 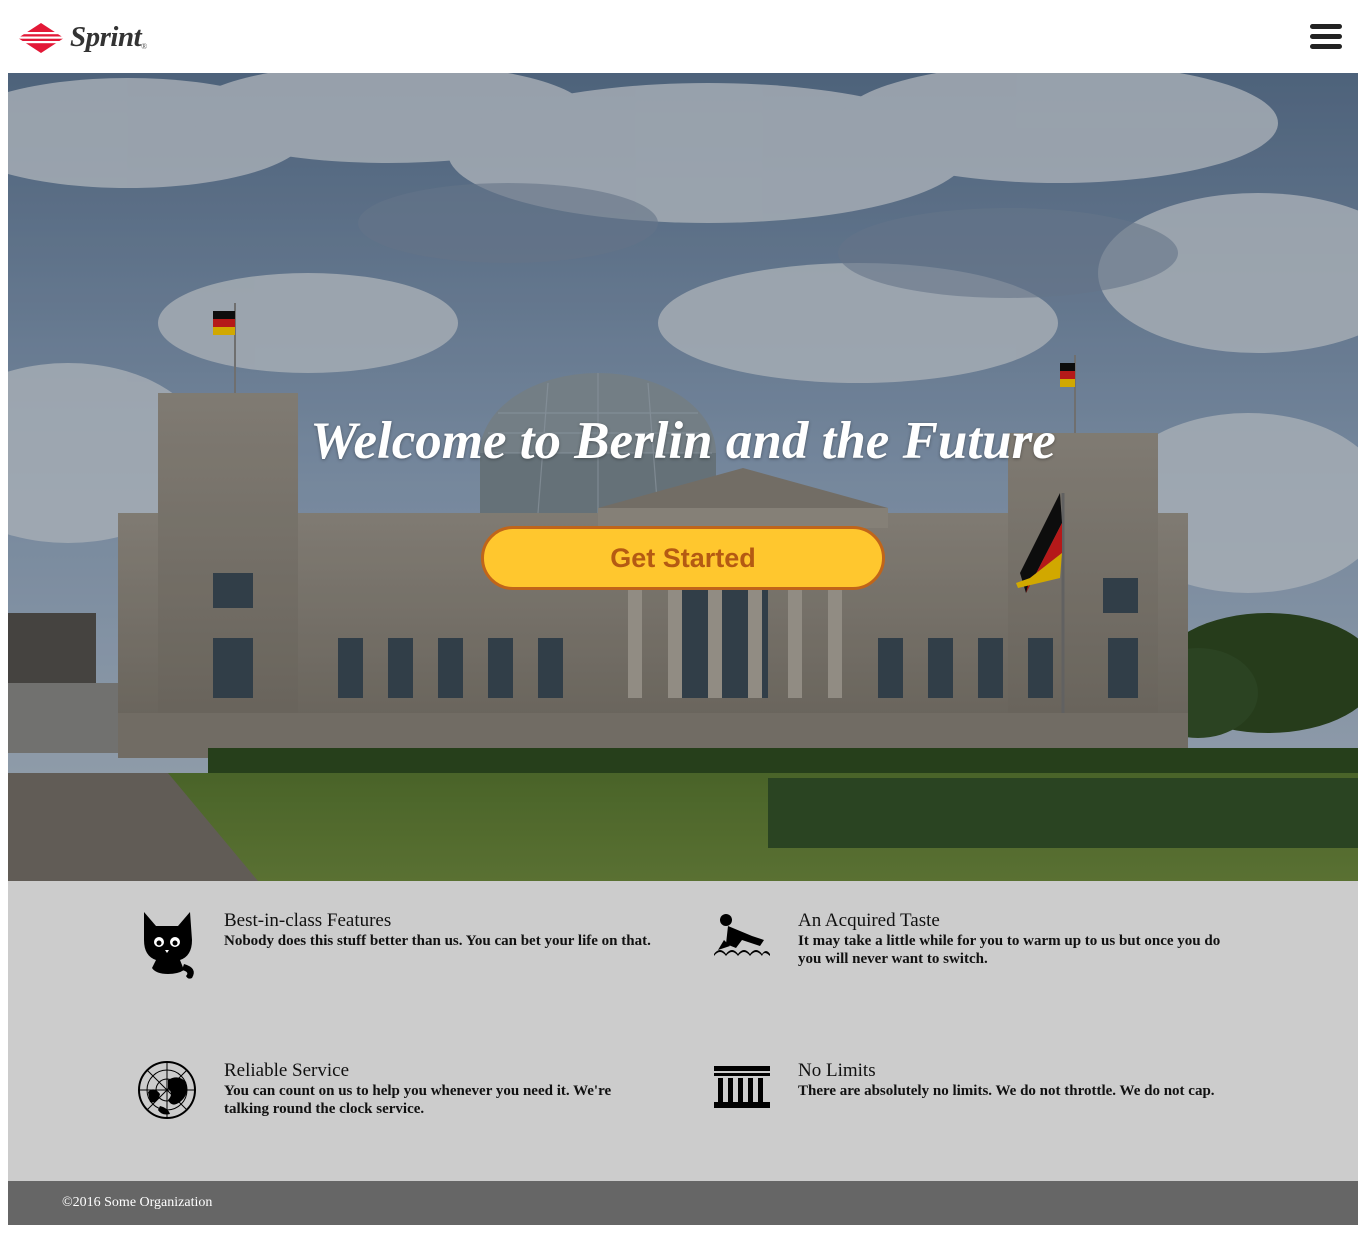 What do you see at coordinates (144, 46) in the screenshot?
I see `registered-mark: ®` at bounding box center [144, 46].